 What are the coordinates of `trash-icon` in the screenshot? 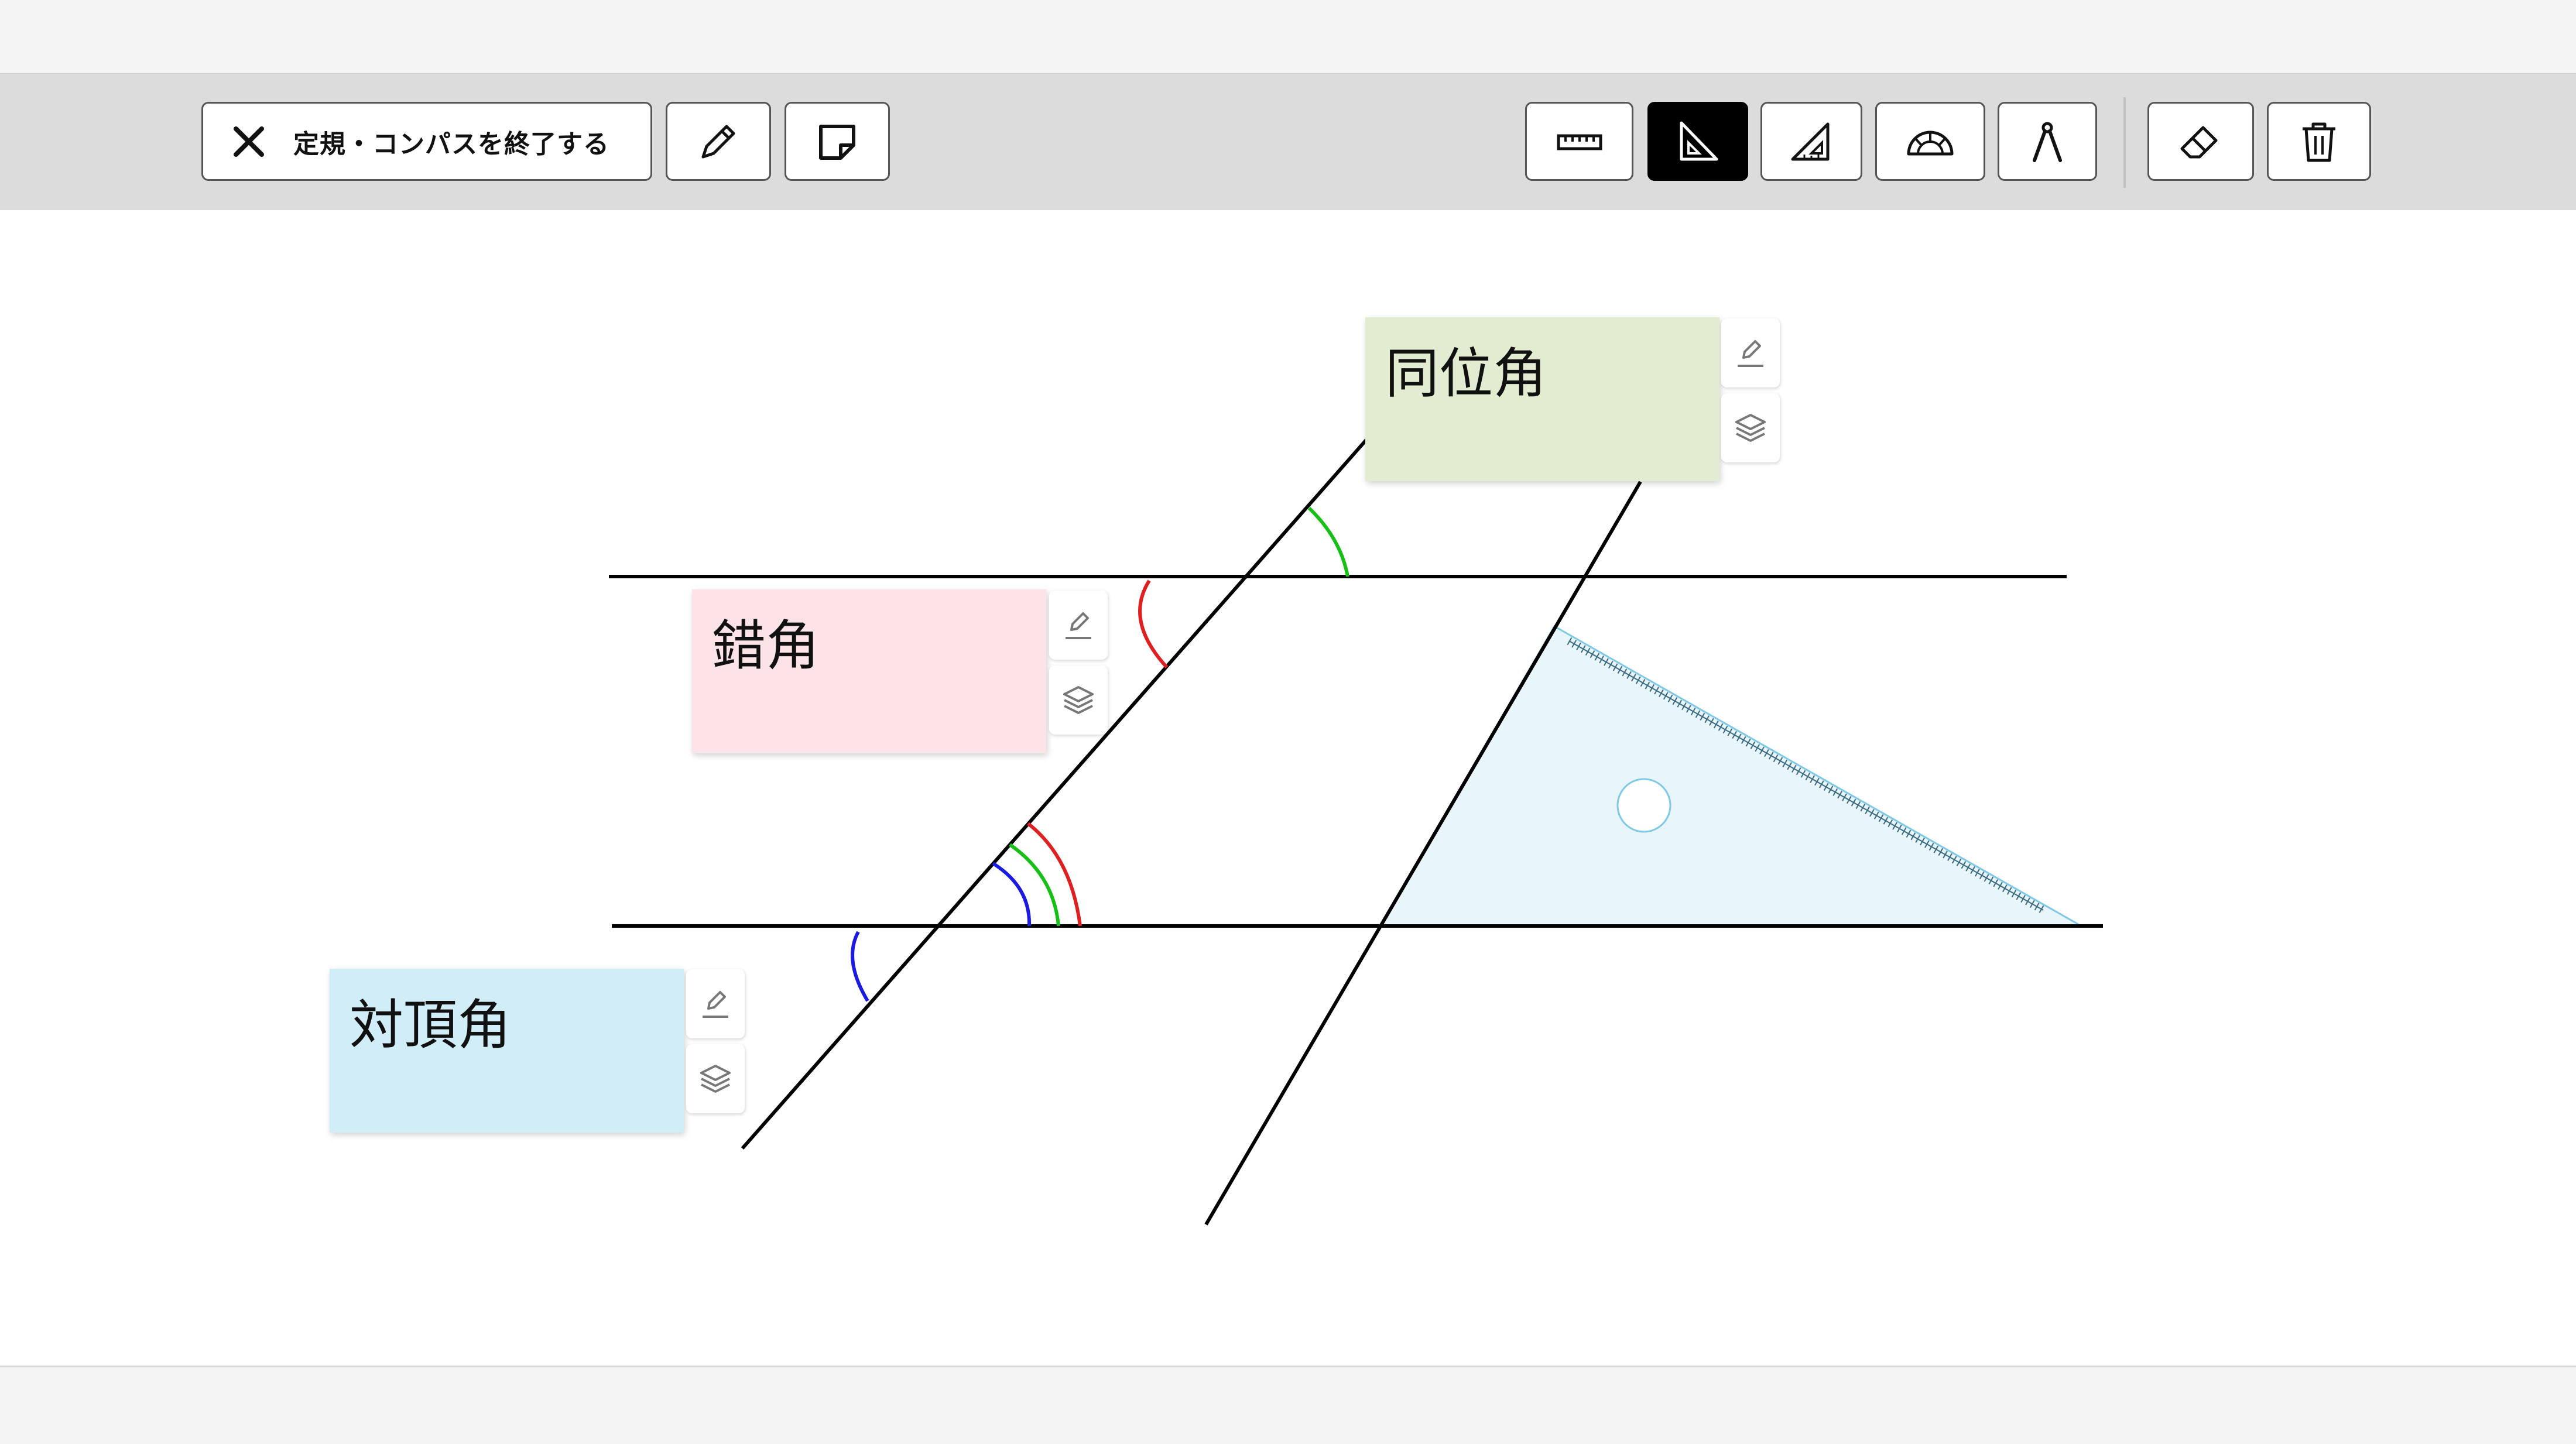 It's located at (2319, 142).